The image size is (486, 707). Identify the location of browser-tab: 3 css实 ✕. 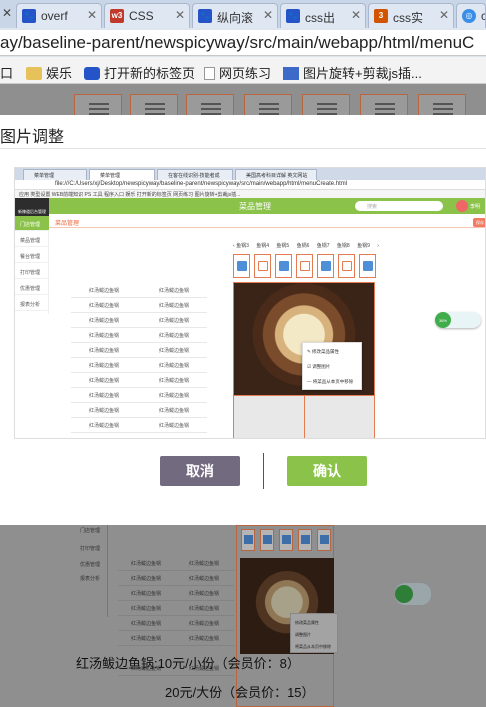
(411, 15).